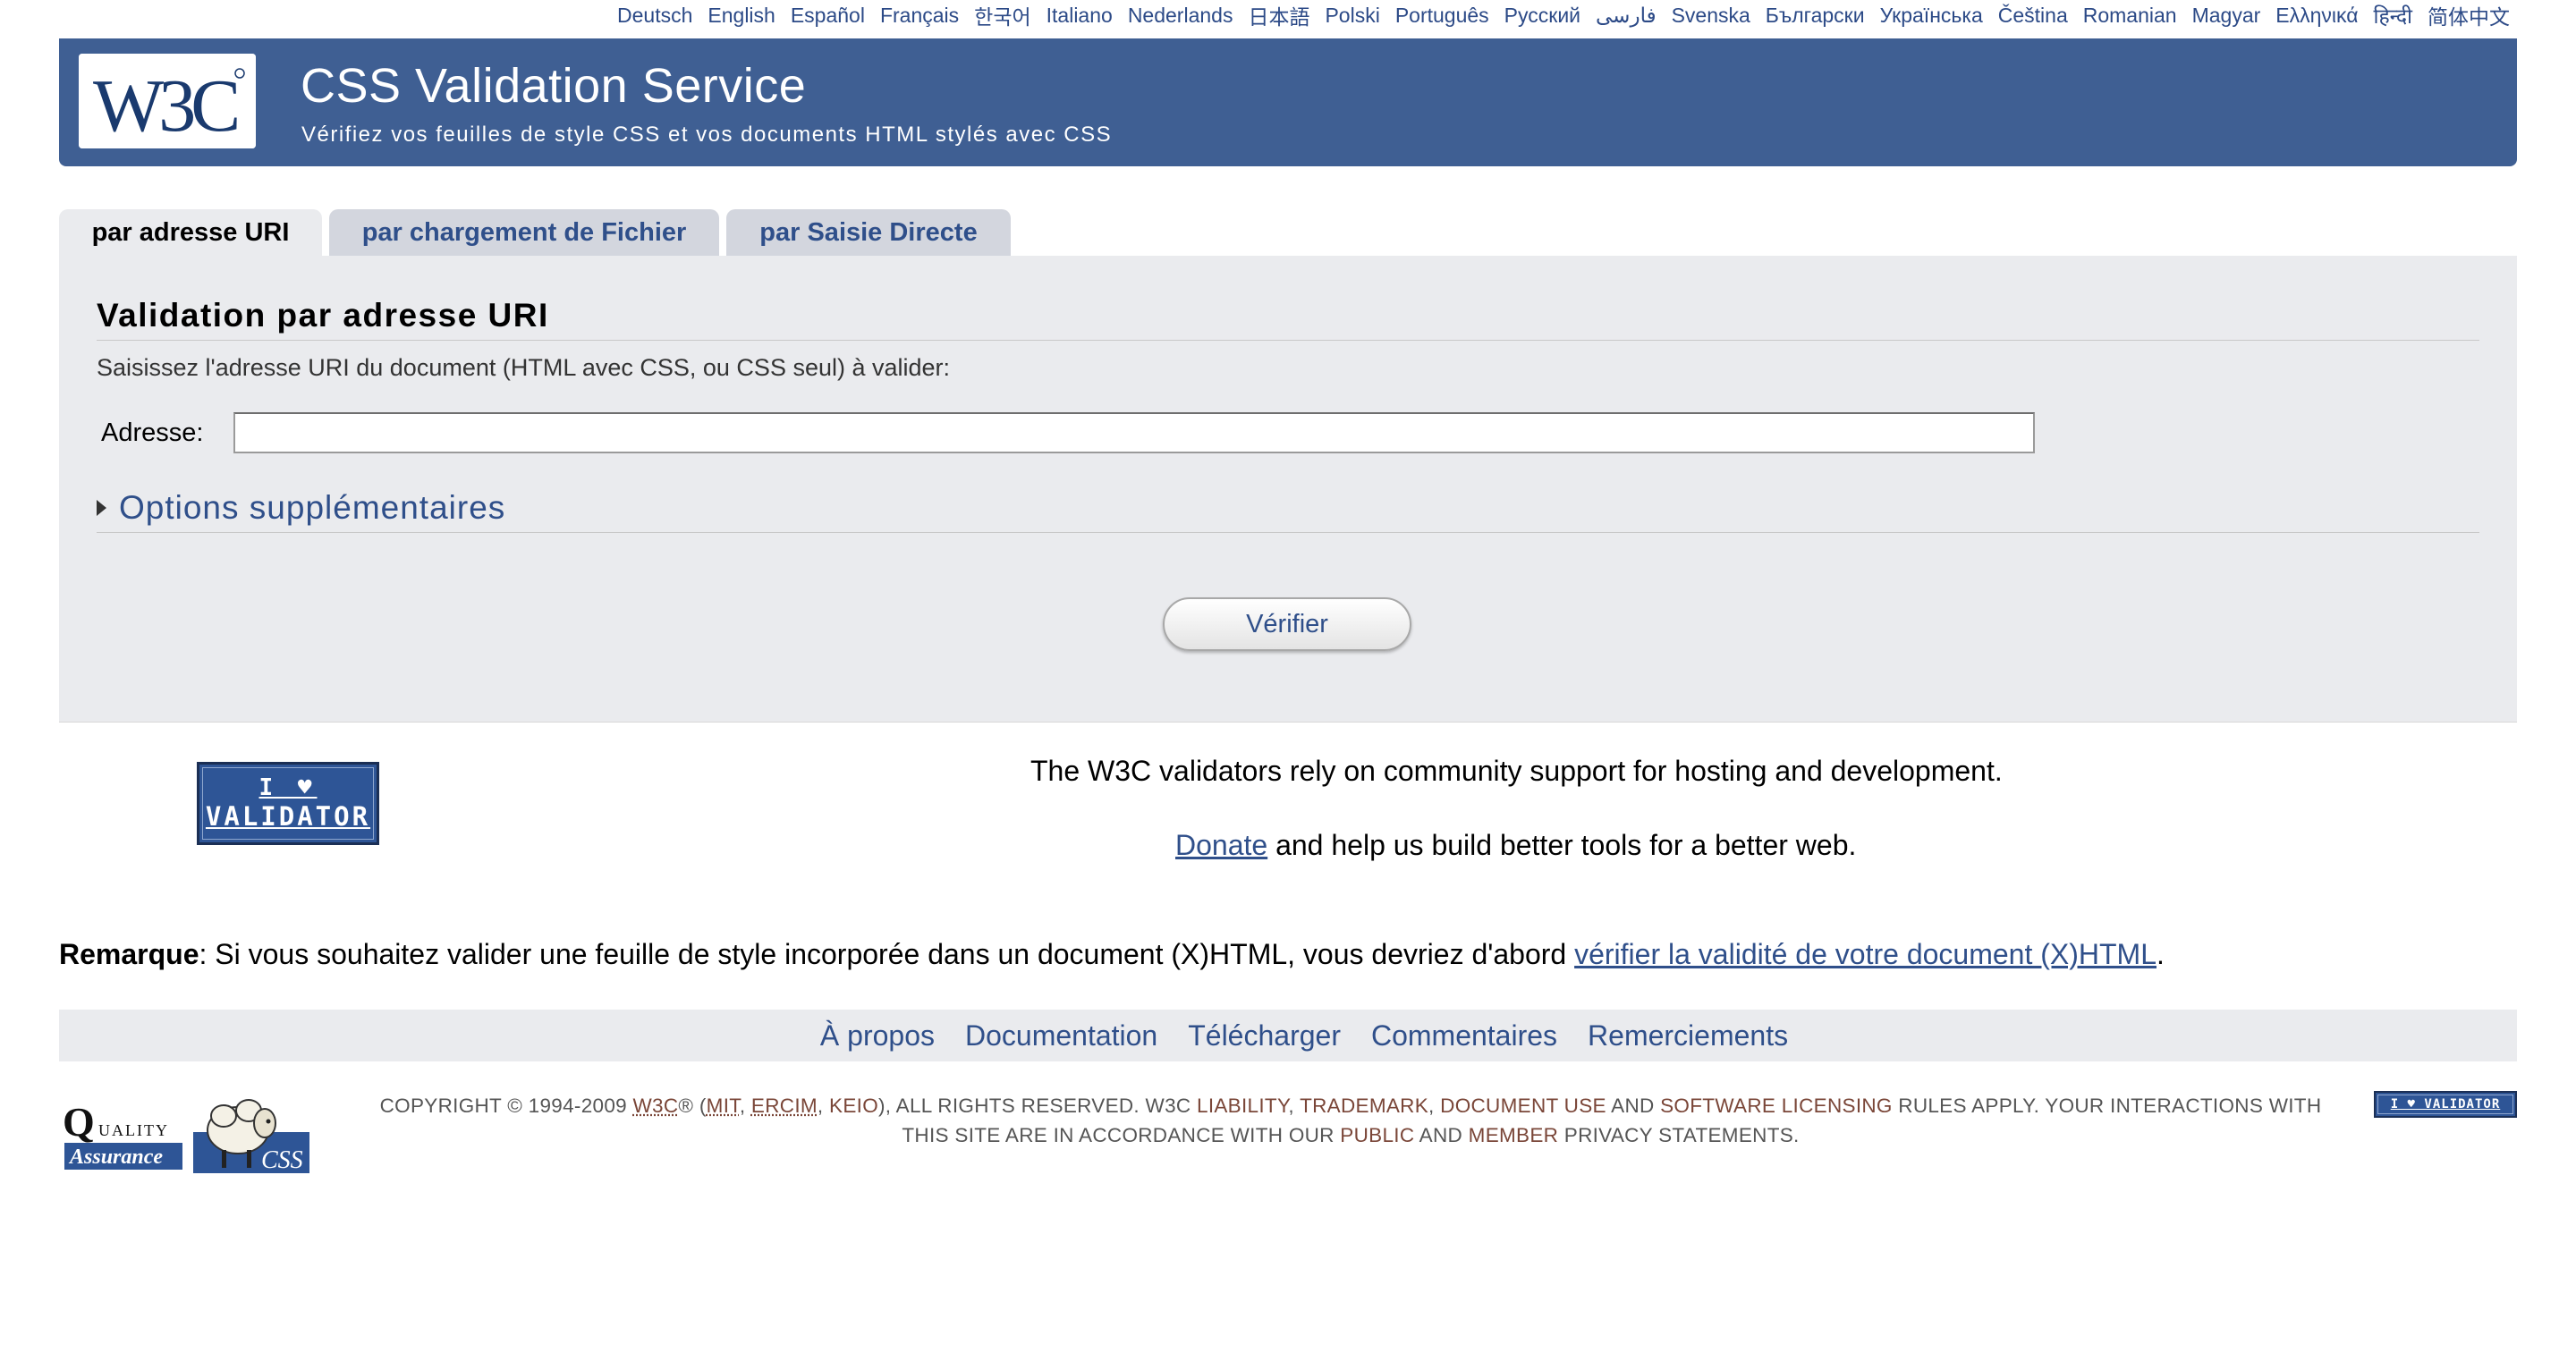 This screenshot has height=1361, width=2576. Describe the element at coordinates (1464, 1035) in the screenshot. I see `footer-link-feedback: Commentaires` at that location.